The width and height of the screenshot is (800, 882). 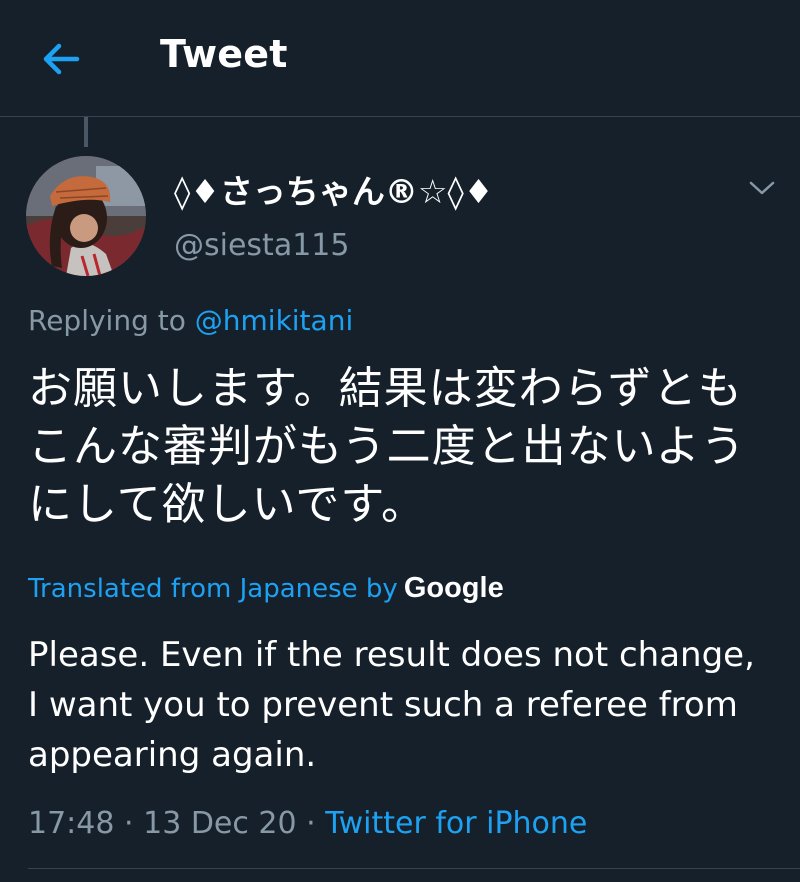 What do you see at coordinates (219, 823) in the screenshot?
I see `tweet-date: 13 Dec 20` at bounding box center [219, 823].